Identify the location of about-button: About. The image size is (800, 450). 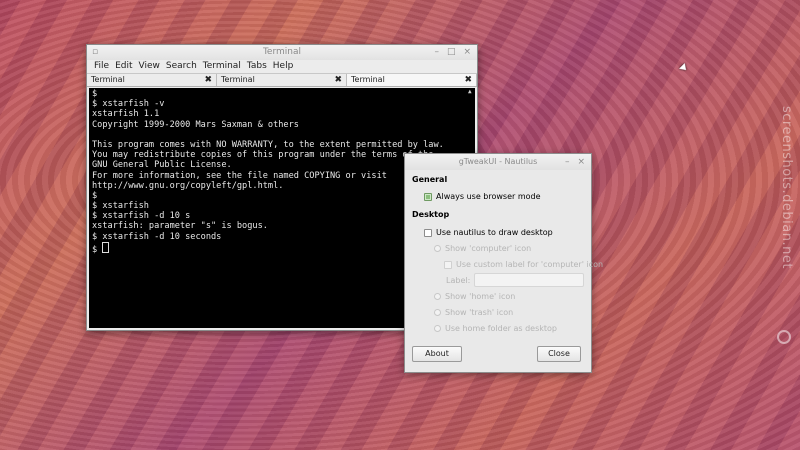
(437, 354).